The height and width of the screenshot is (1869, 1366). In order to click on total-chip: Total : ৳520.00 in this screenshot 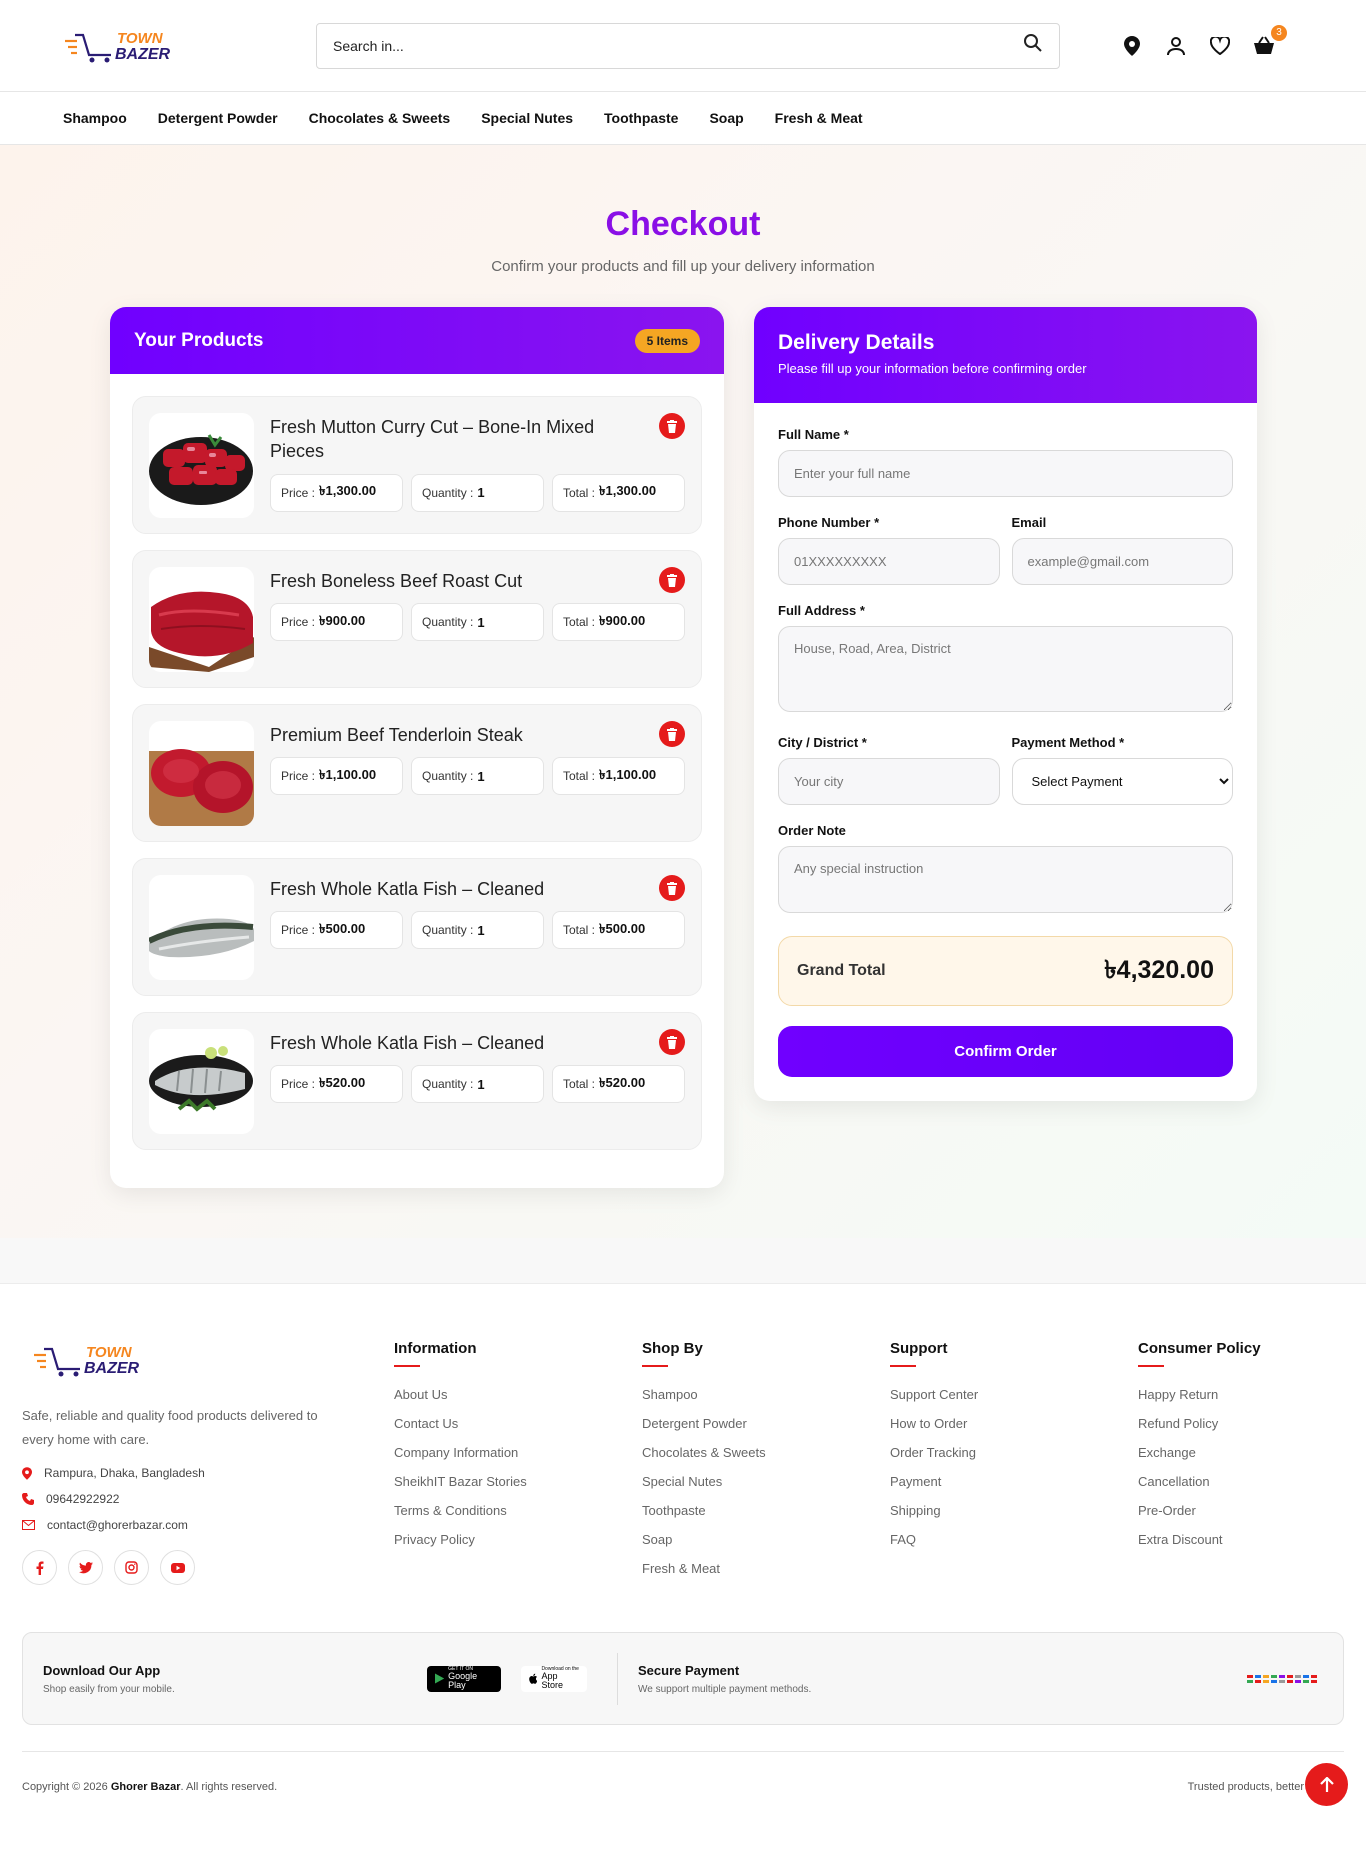, I will do `click(618, 1084)`.